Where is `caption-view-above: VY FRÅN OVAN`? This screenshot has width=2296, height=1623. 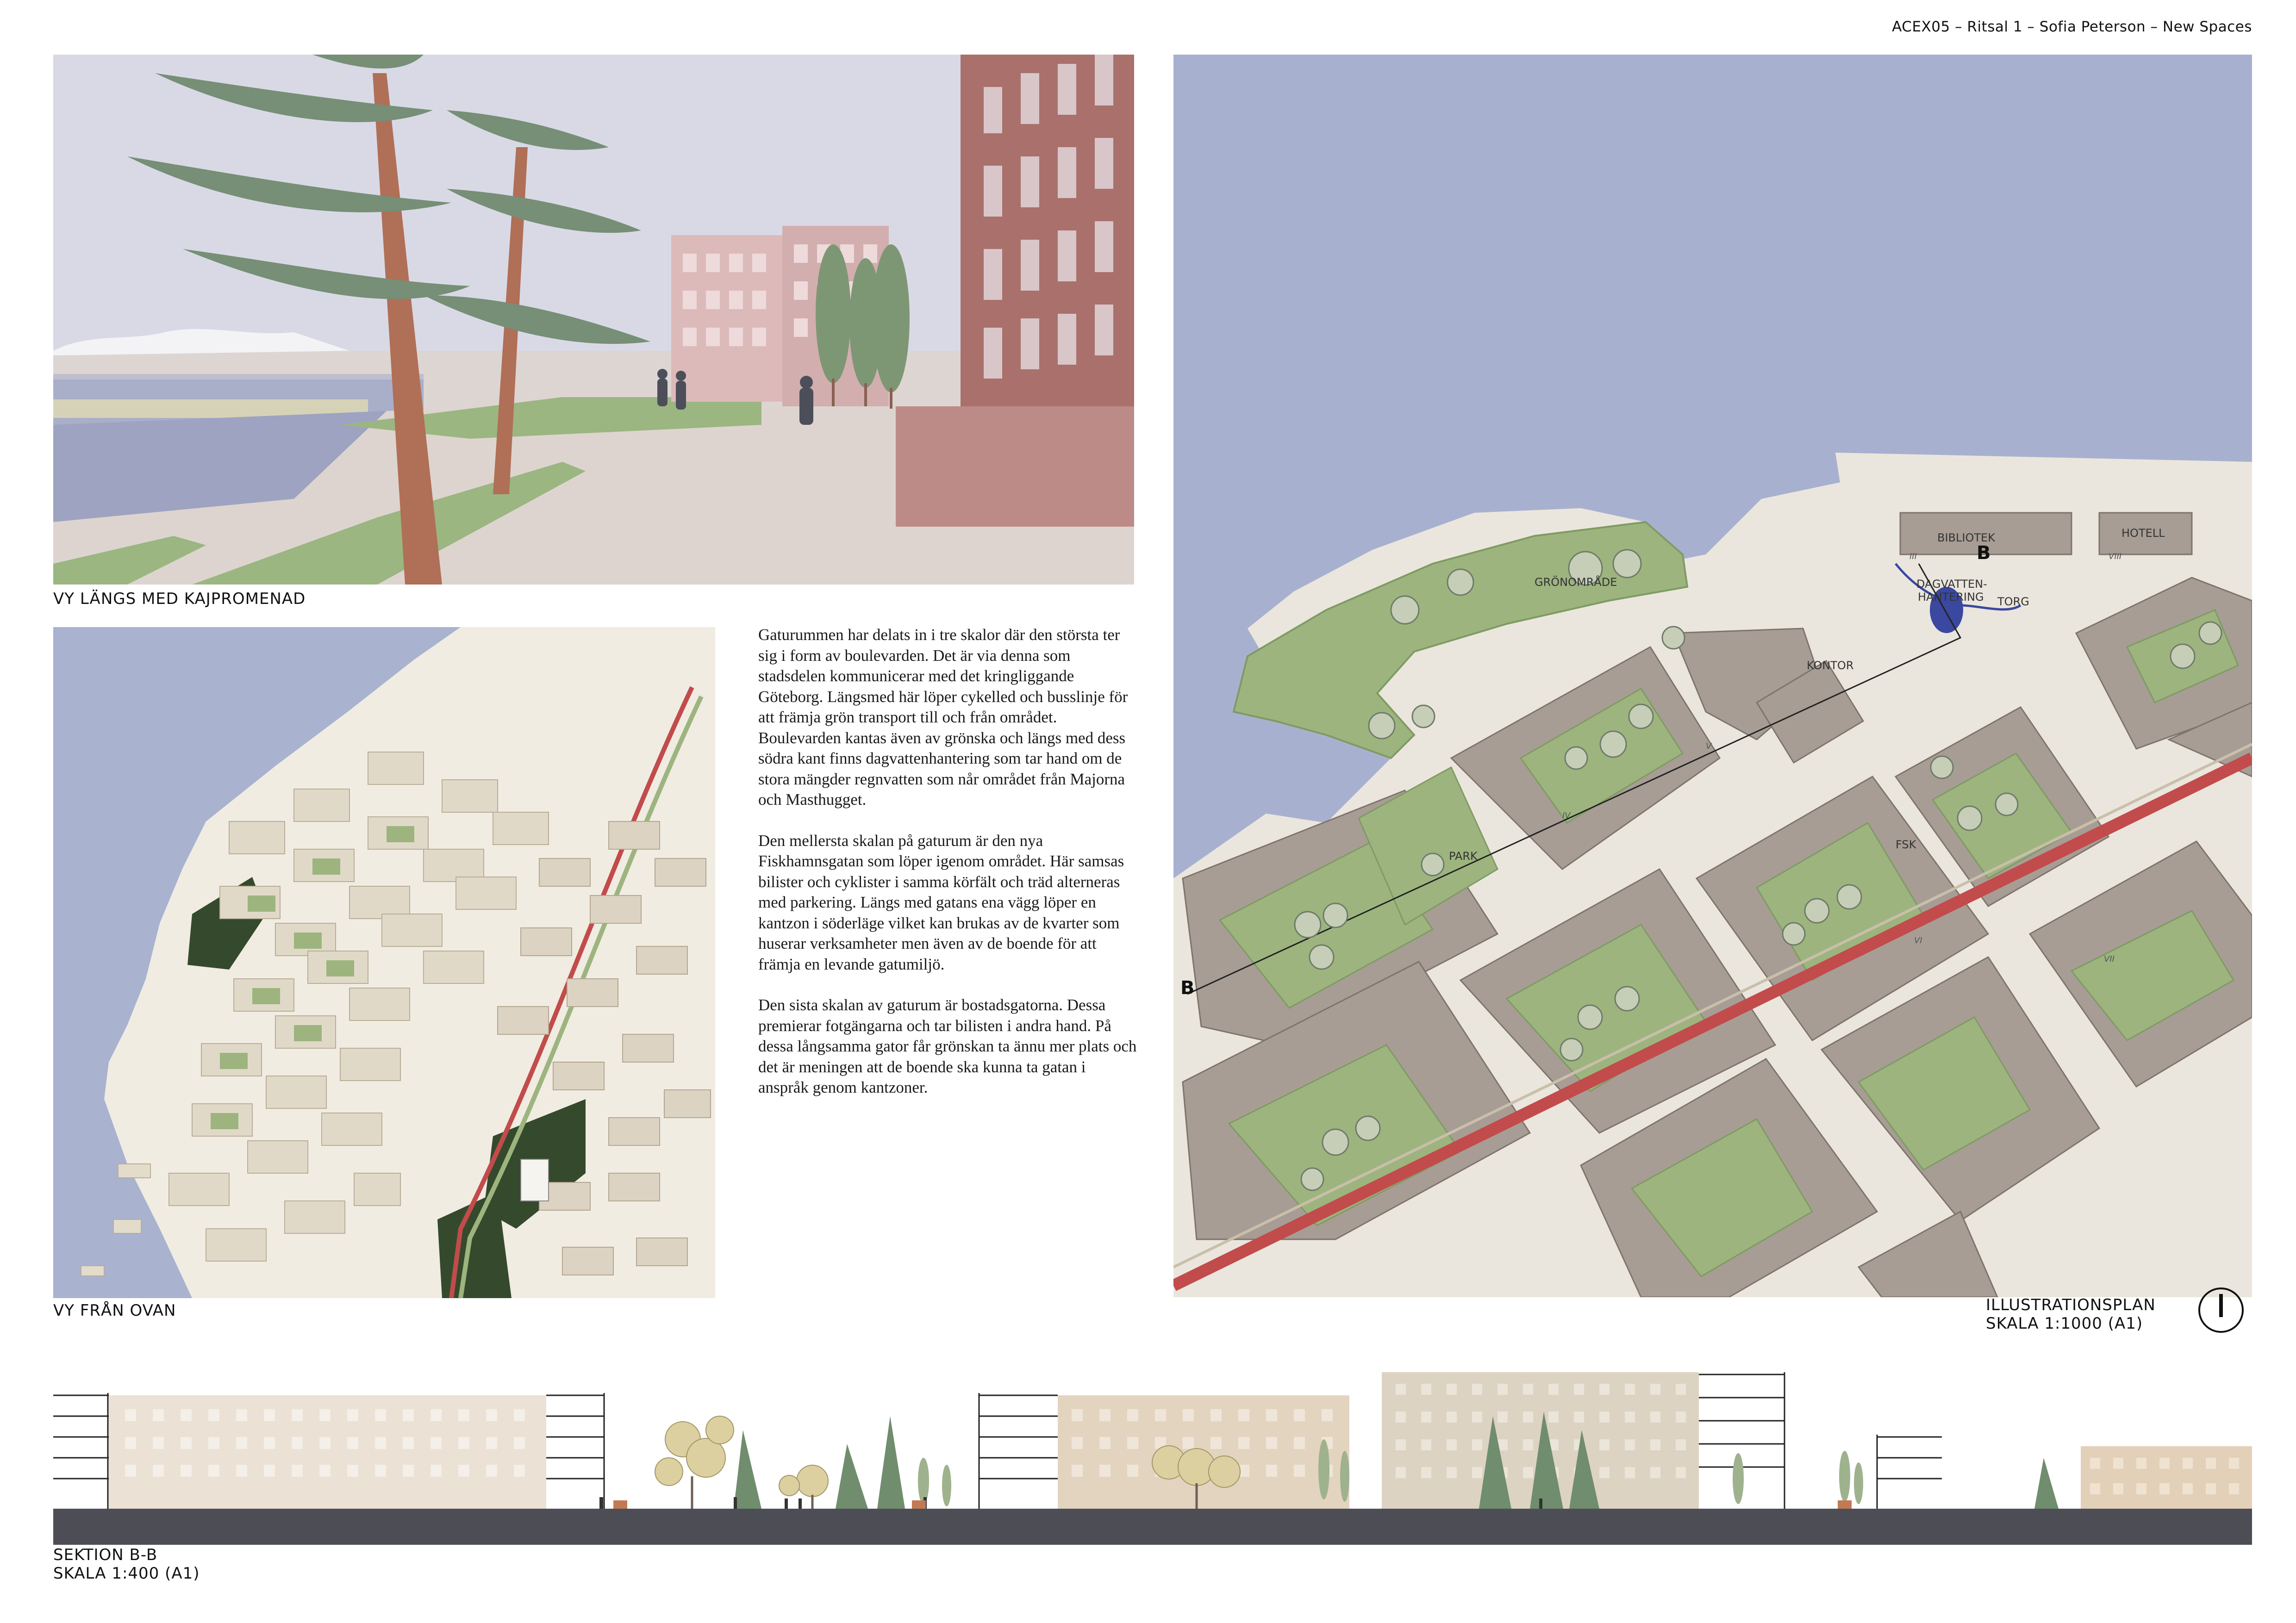
caption-view-above: VY FRÅN OVAN is located at coordinates (114, 1310).